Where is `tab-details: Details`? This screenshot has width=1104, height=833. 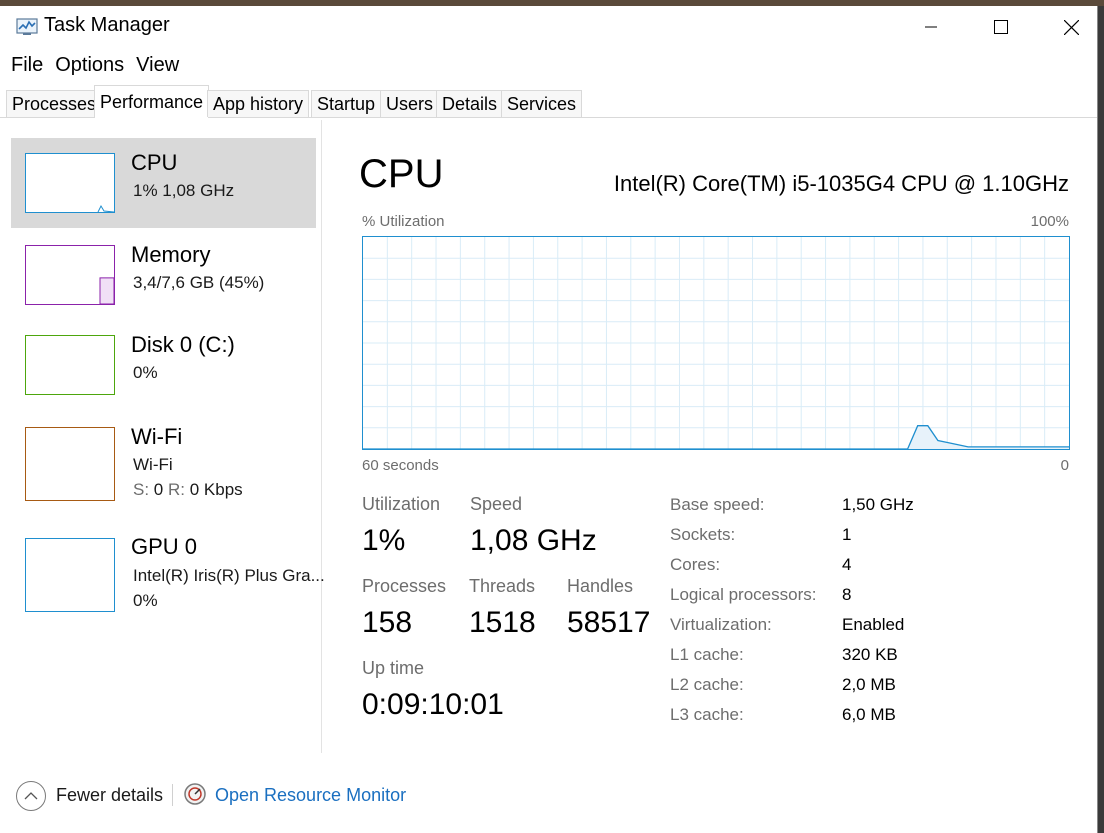 tab-details: Details is located at coordinates (470, 103).